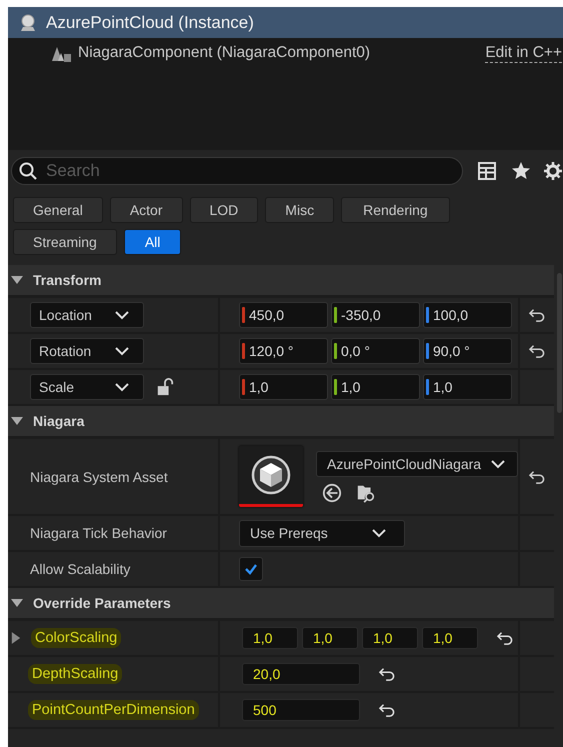 The width and height of the screenshot is (563, 747). Describe the element at coordinates (281, 604) in the screenshot. I see `section-header: Override Parameters` at that location.